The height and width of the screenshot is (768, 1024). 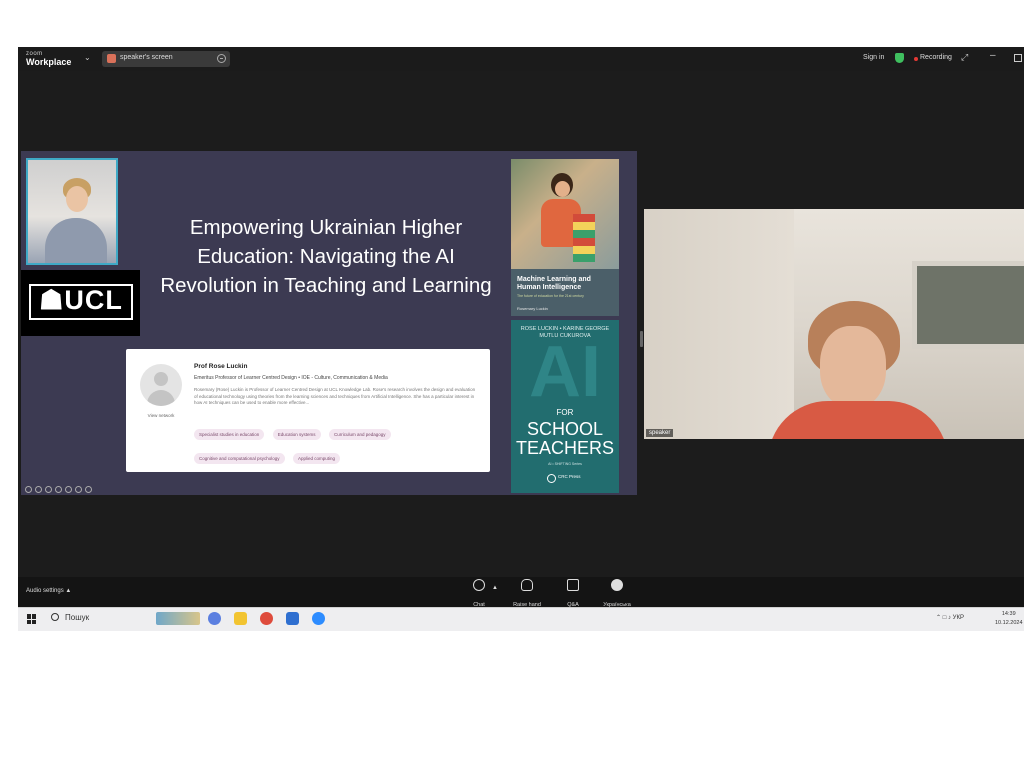 I want to click on screen-share-tab: speaker's screen, so click(x=166, y=59).